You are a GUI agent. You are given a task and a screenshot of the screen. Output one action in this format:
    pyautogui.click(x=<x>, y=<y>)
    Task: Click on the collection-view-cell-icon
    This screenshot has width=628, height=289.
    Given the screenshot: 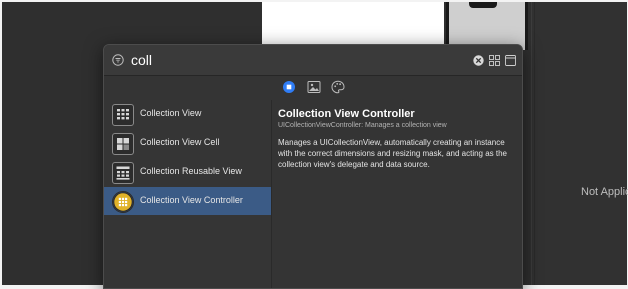 What is the action you would take?
    pyautogui.click(x=123, y=144)
    